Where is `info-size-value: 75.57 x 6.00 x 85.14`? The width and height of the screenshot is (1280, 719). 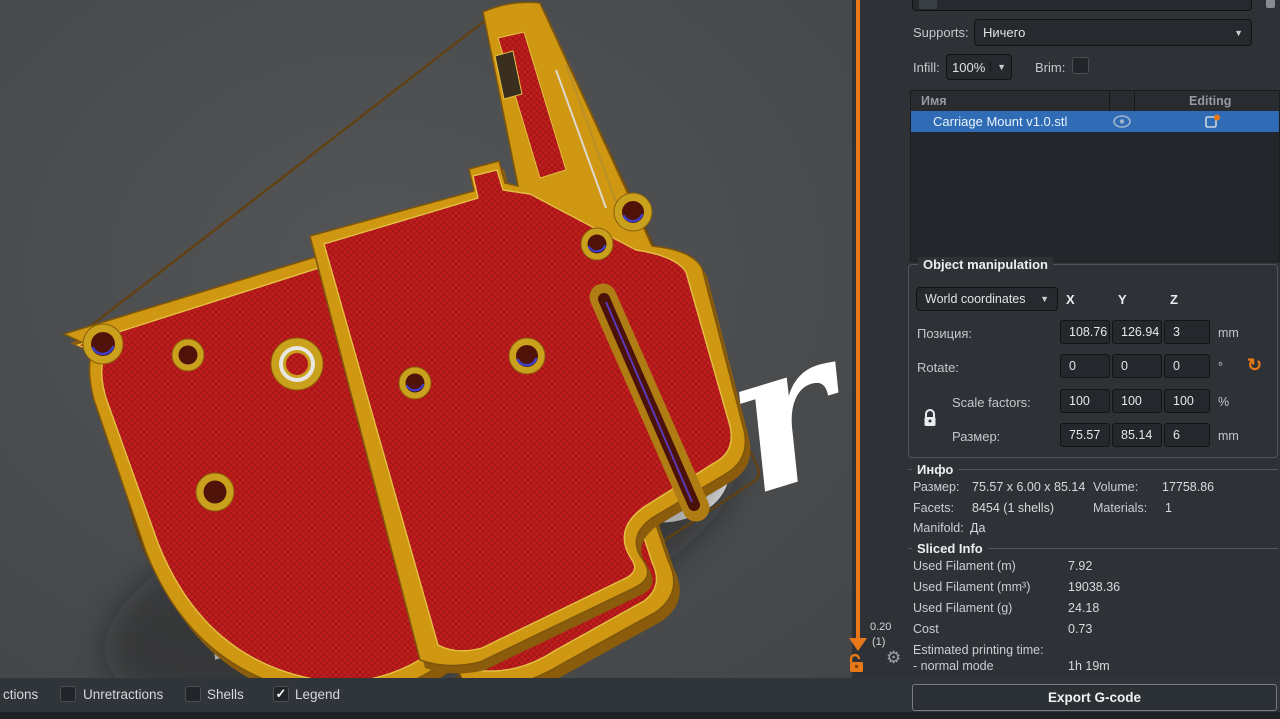 info-size-value: 75.57 x 6.00 x 85.14 is located at coordinates (1029, 487).